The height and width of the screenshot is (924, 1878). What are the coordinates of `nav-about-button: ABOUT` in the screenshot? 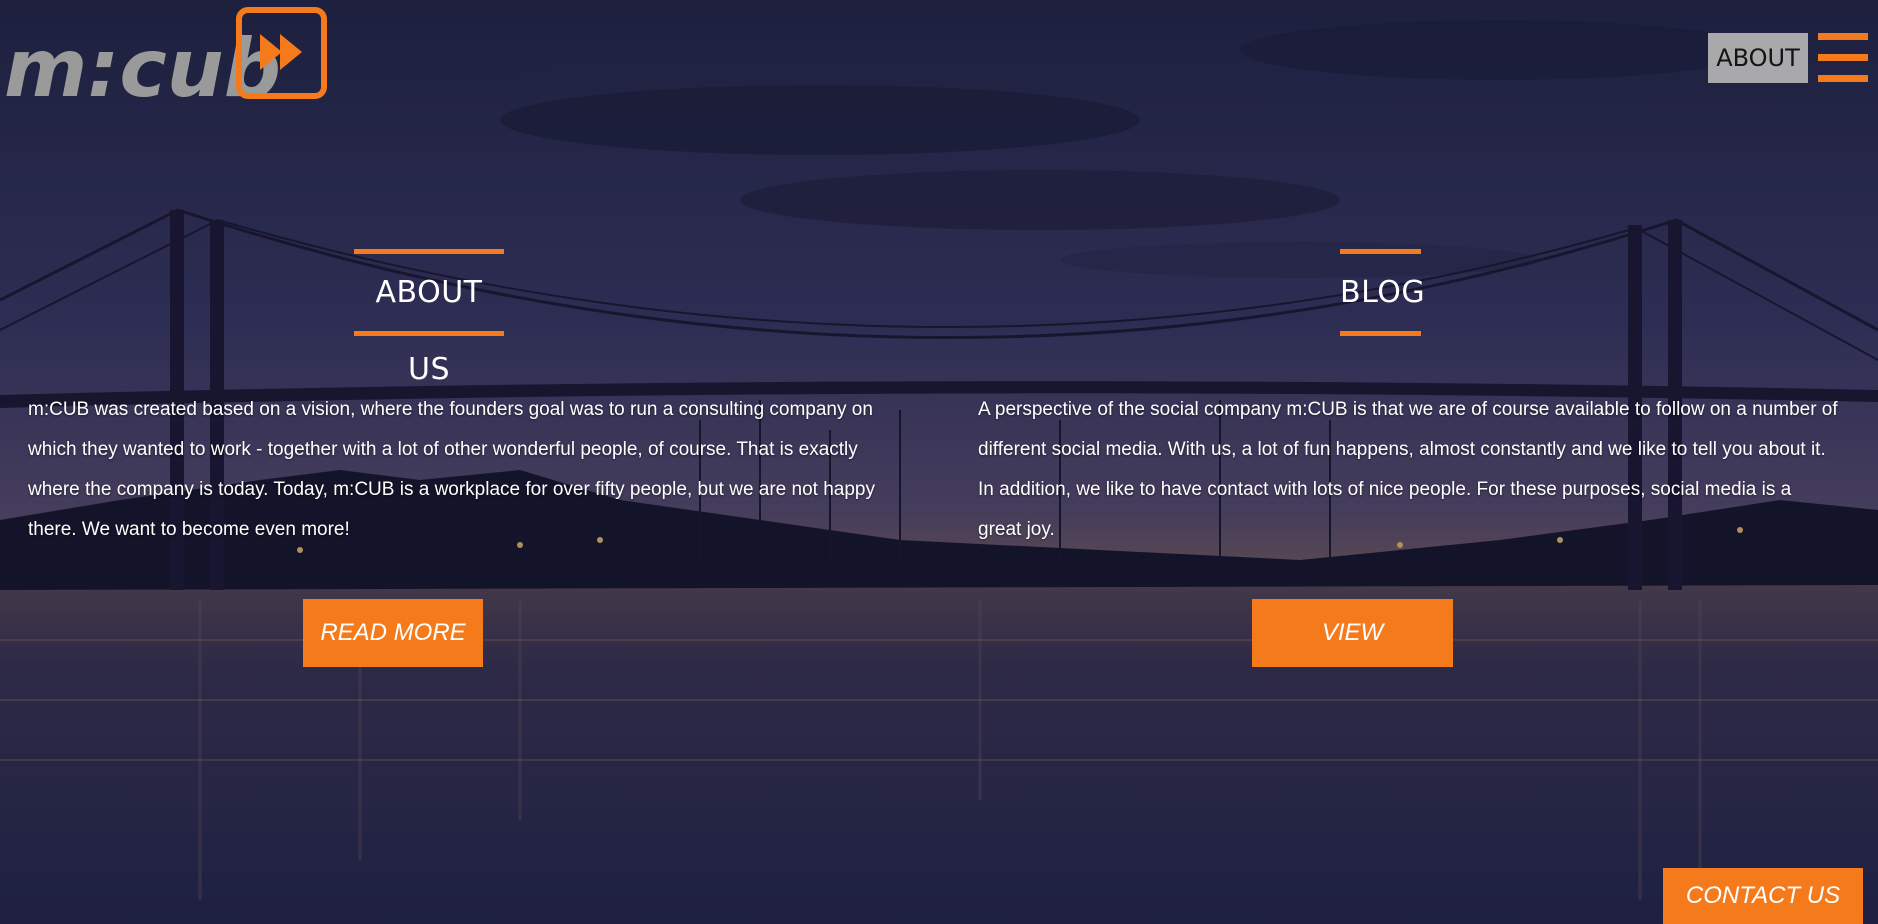 It's located at (1758, 58).